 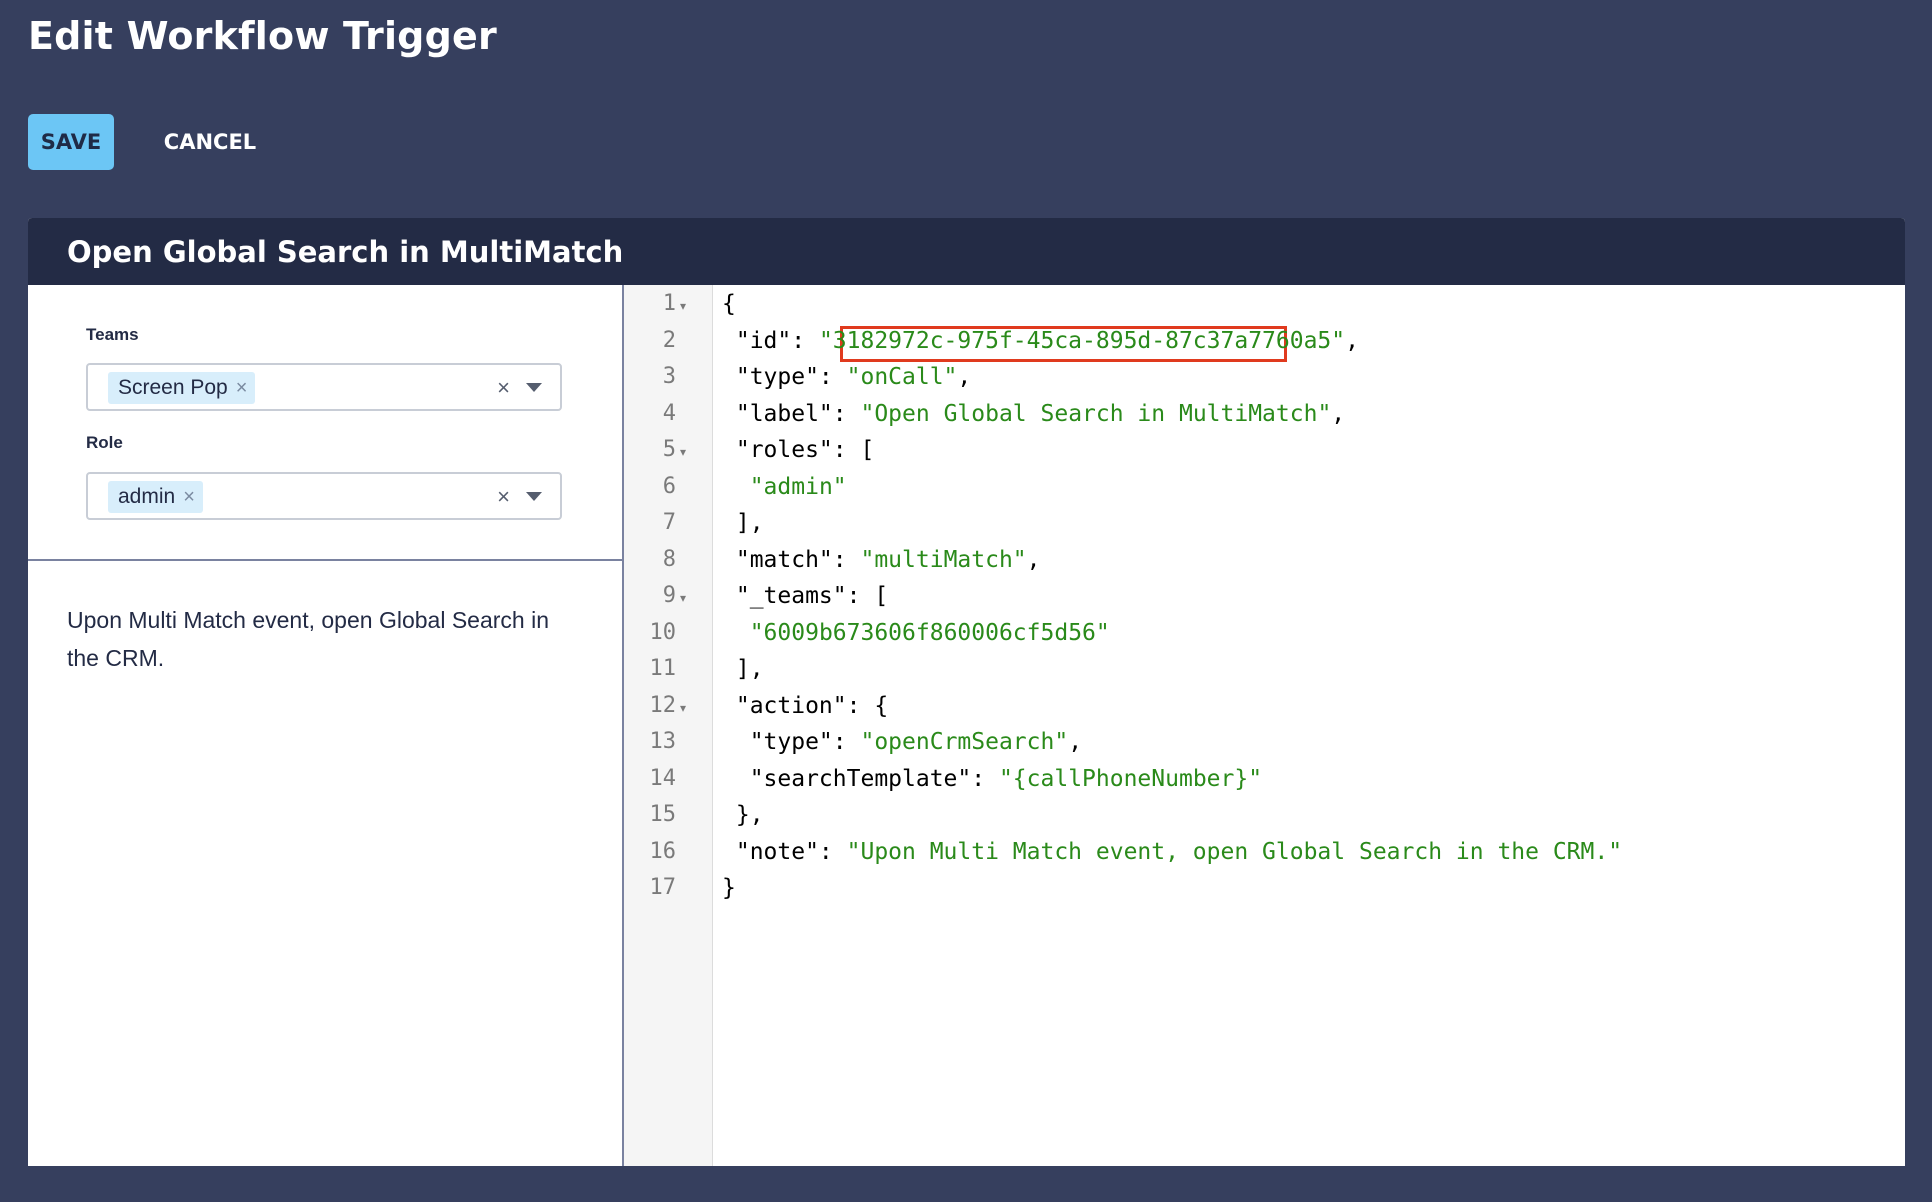 I want to click on code-line: "type": "onCall",, so click(x=846, y=377).